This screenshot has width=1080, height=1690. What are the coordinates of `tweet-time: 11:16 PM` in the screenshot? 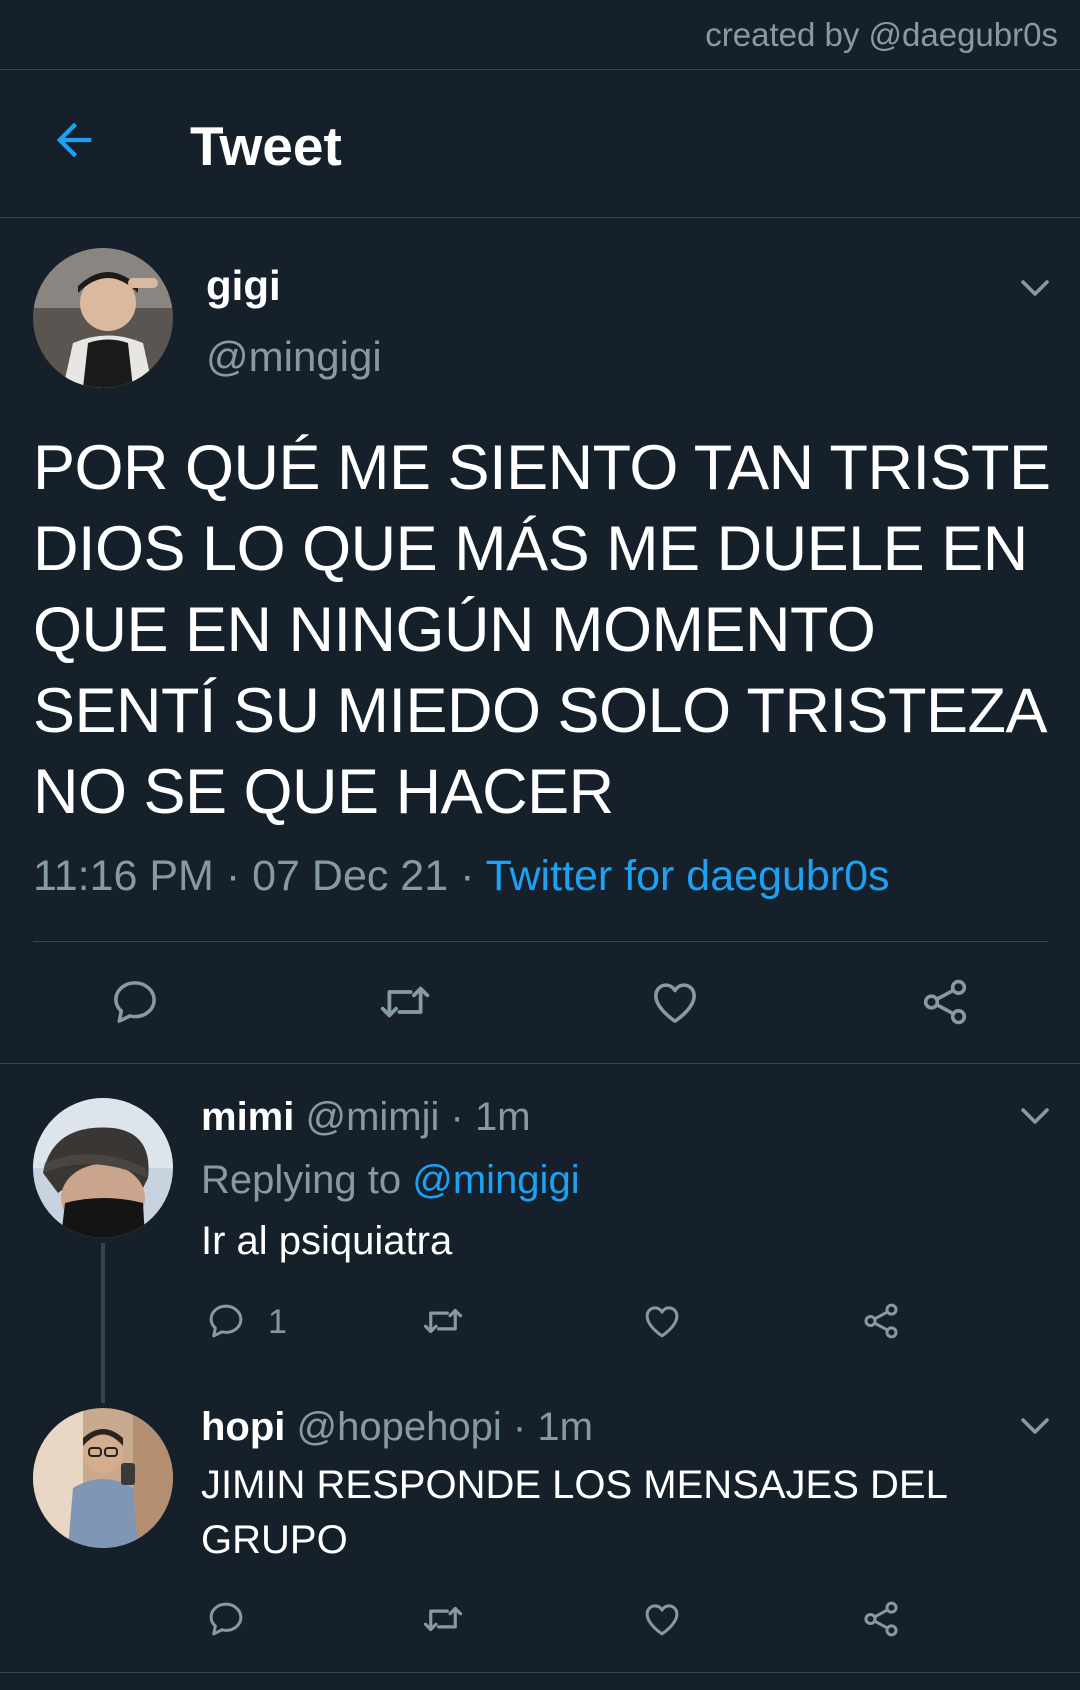 It's located at (123, 876).